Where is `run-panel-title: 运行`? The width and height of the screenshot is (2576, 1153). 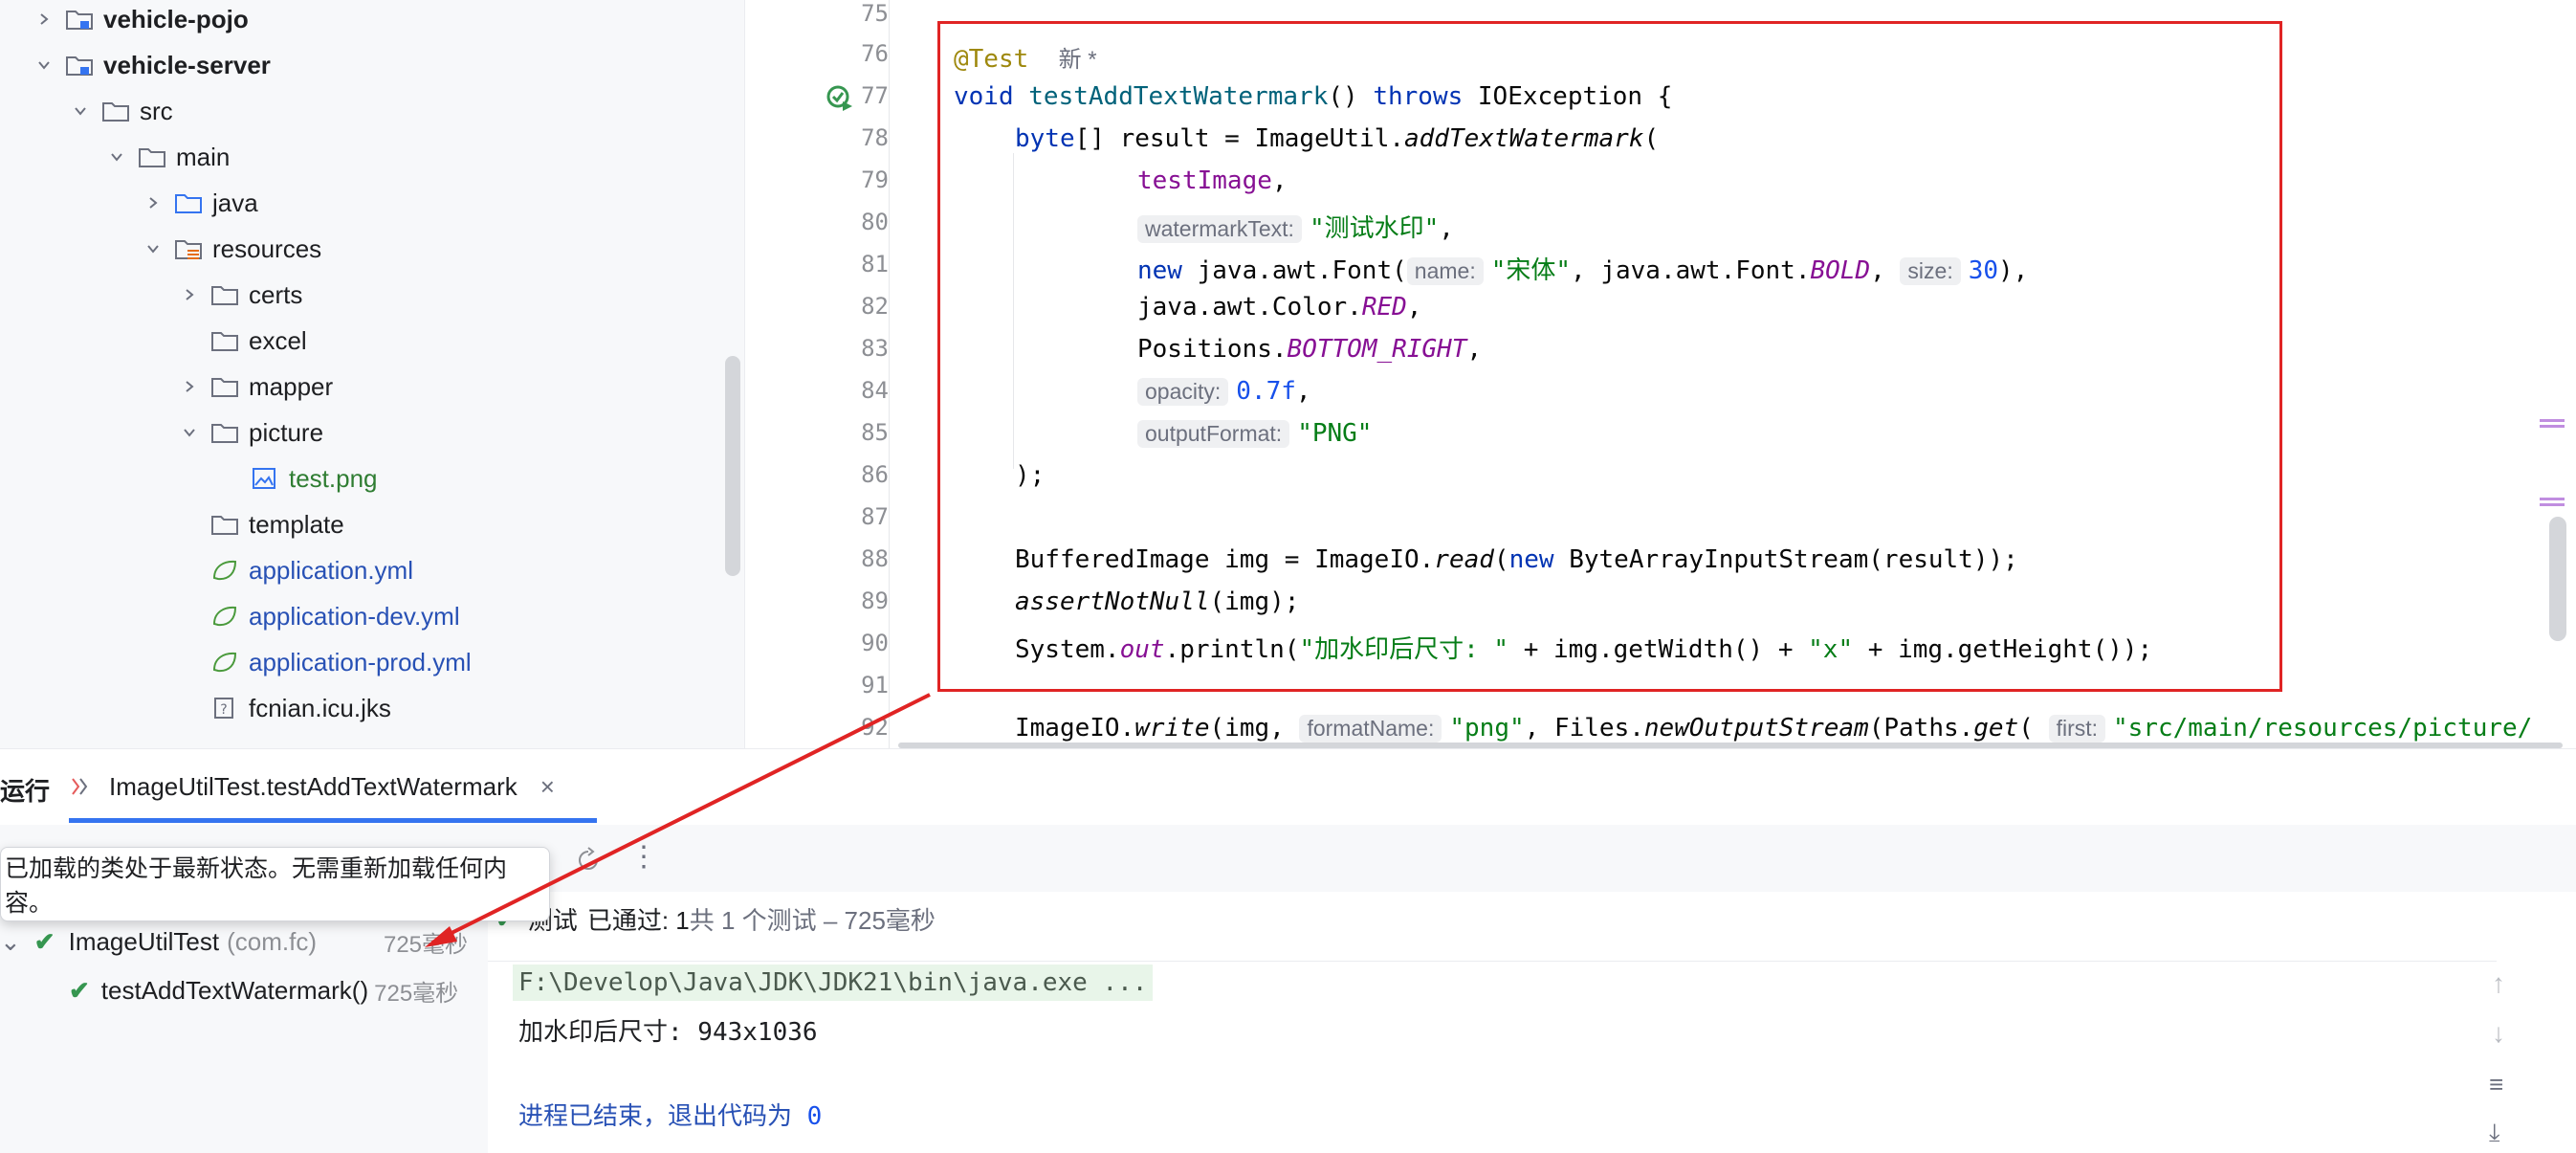 run-panel-title: 运行 is located at coordinates (25, 792).